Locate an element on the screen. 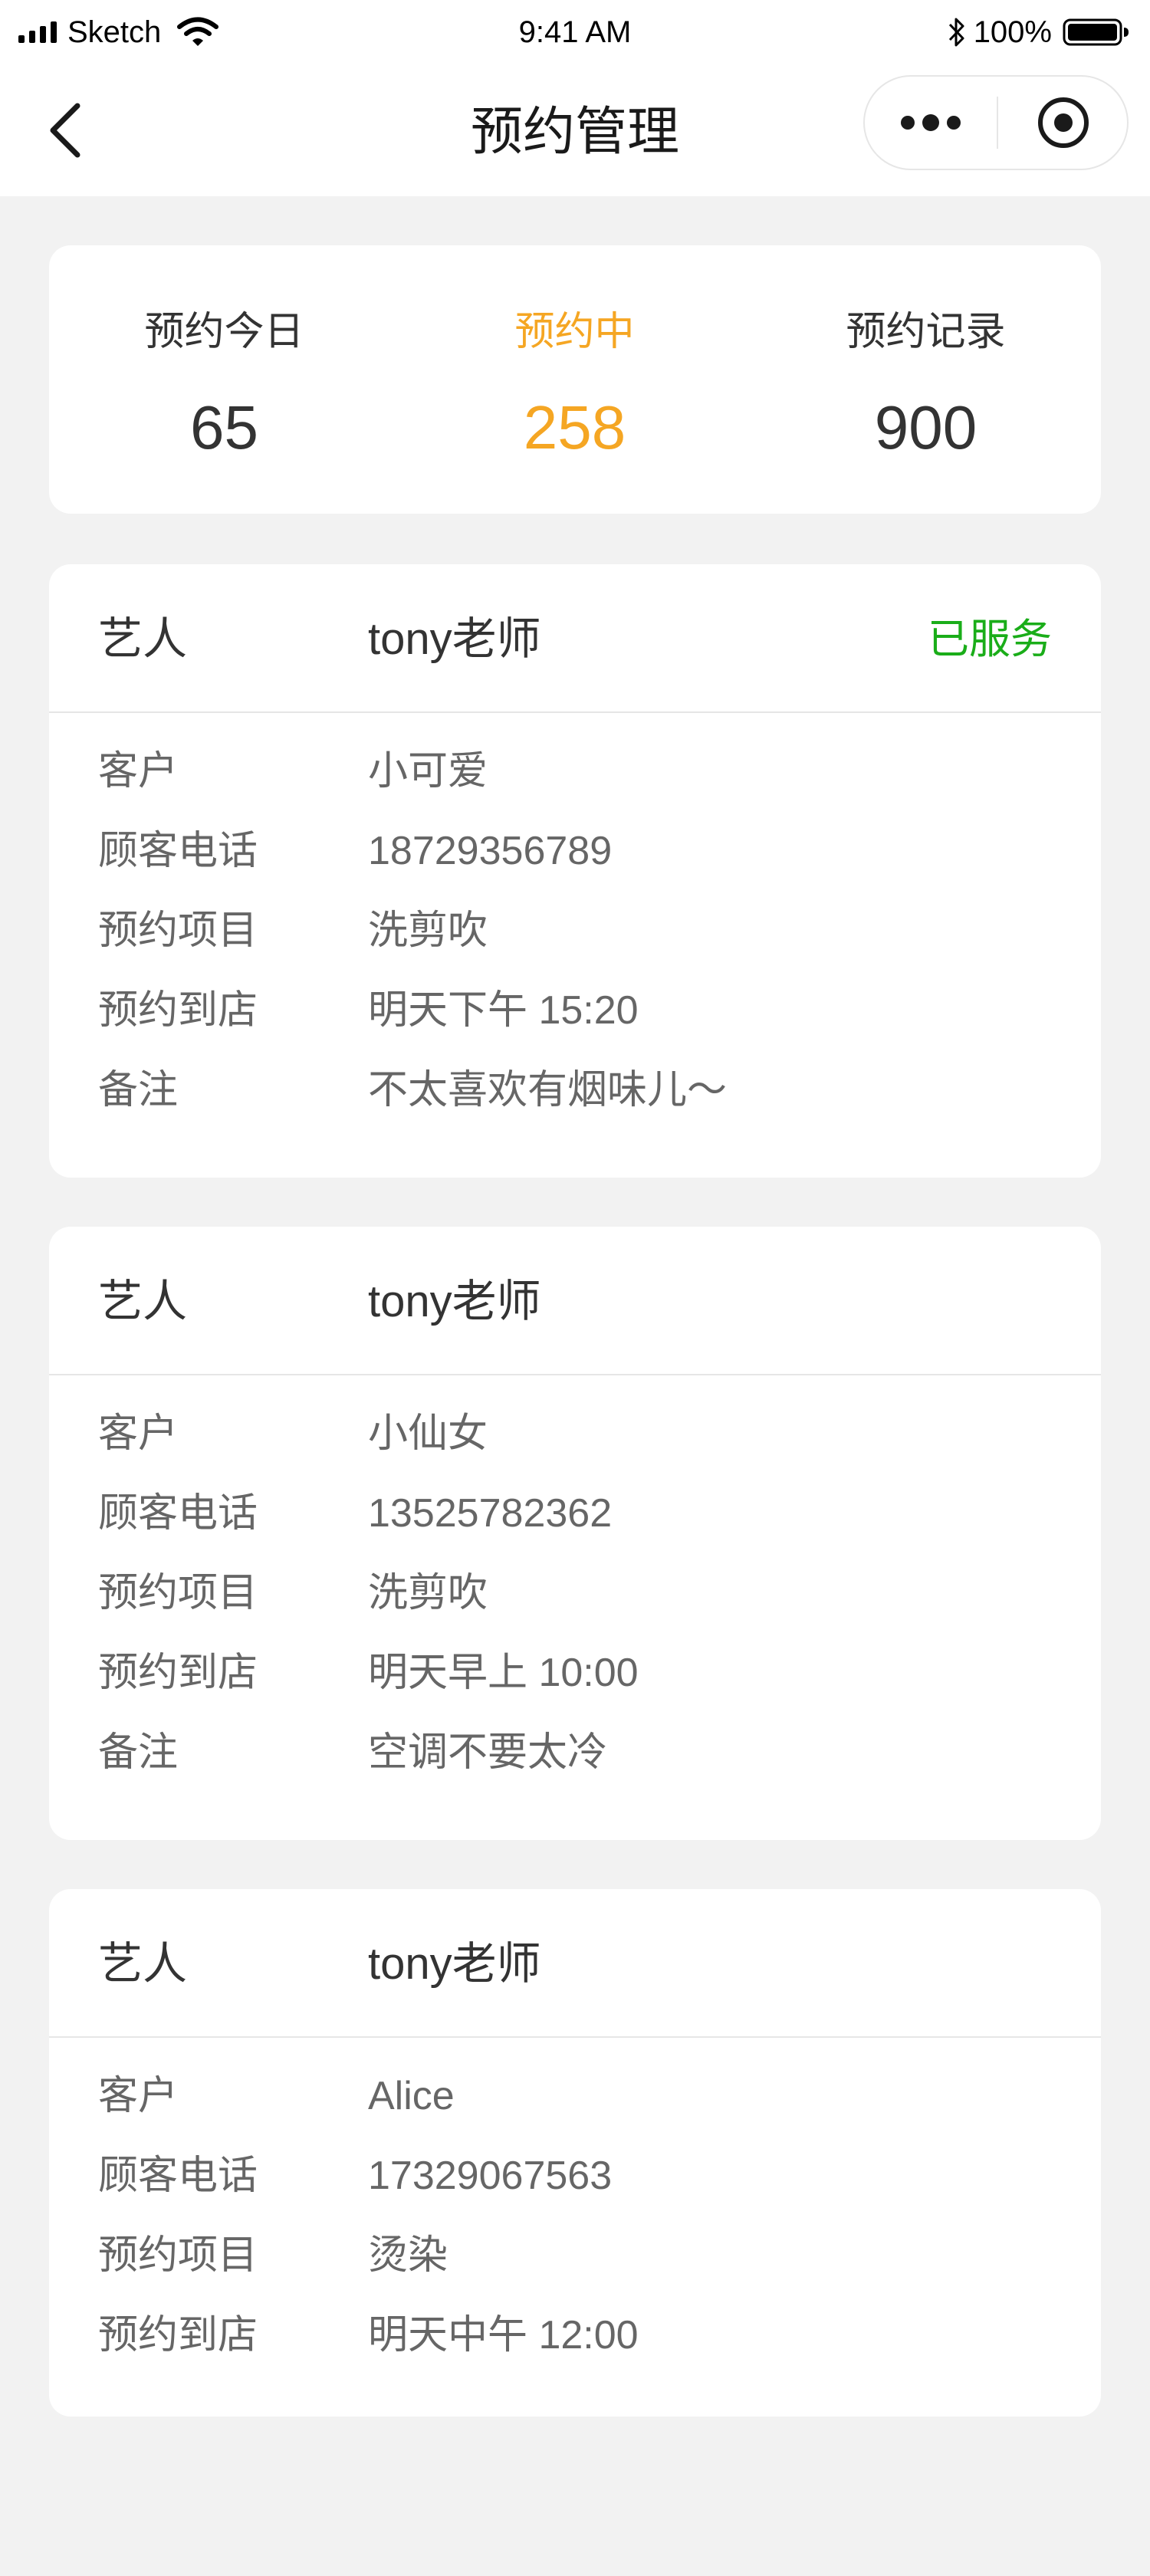  close-mini-program-button is located at coordinates (1063, 123).